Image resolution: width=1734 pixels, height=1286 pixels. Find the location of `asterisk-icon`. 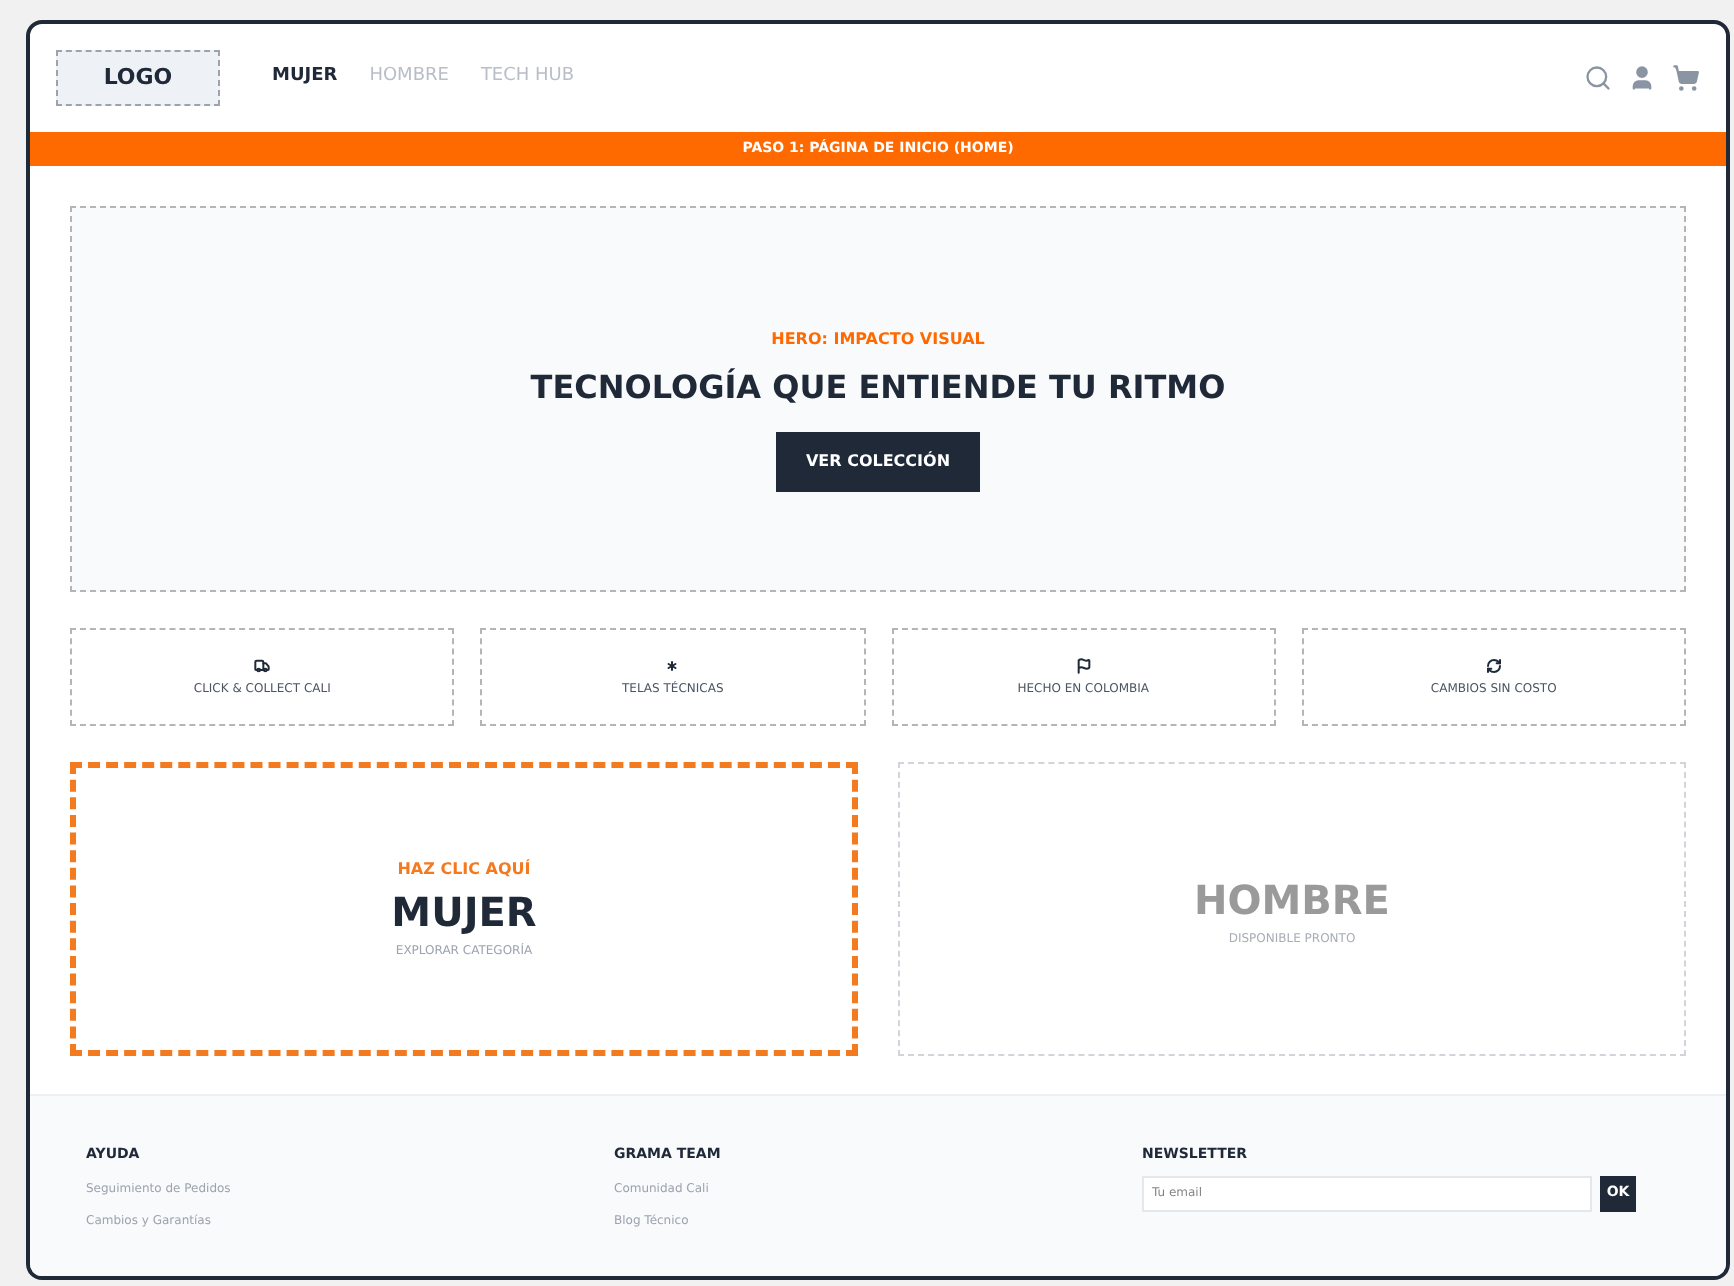

asterisk-icon is located at coordinates (672, 665).